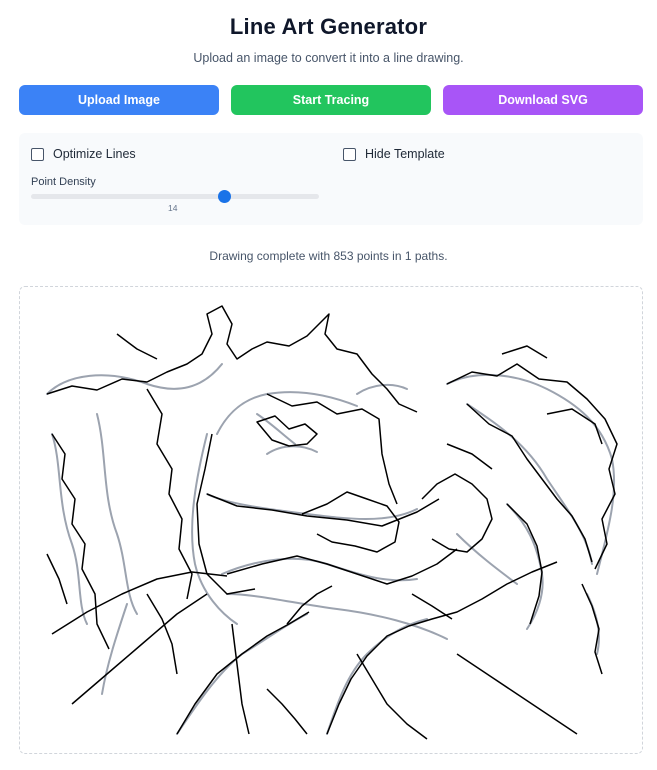 The height and width of the screenshot is (770, 657). Describe the element at coordinates (37, 154) in the screenshot. I see `optimize-lines-checkbox` at that location.